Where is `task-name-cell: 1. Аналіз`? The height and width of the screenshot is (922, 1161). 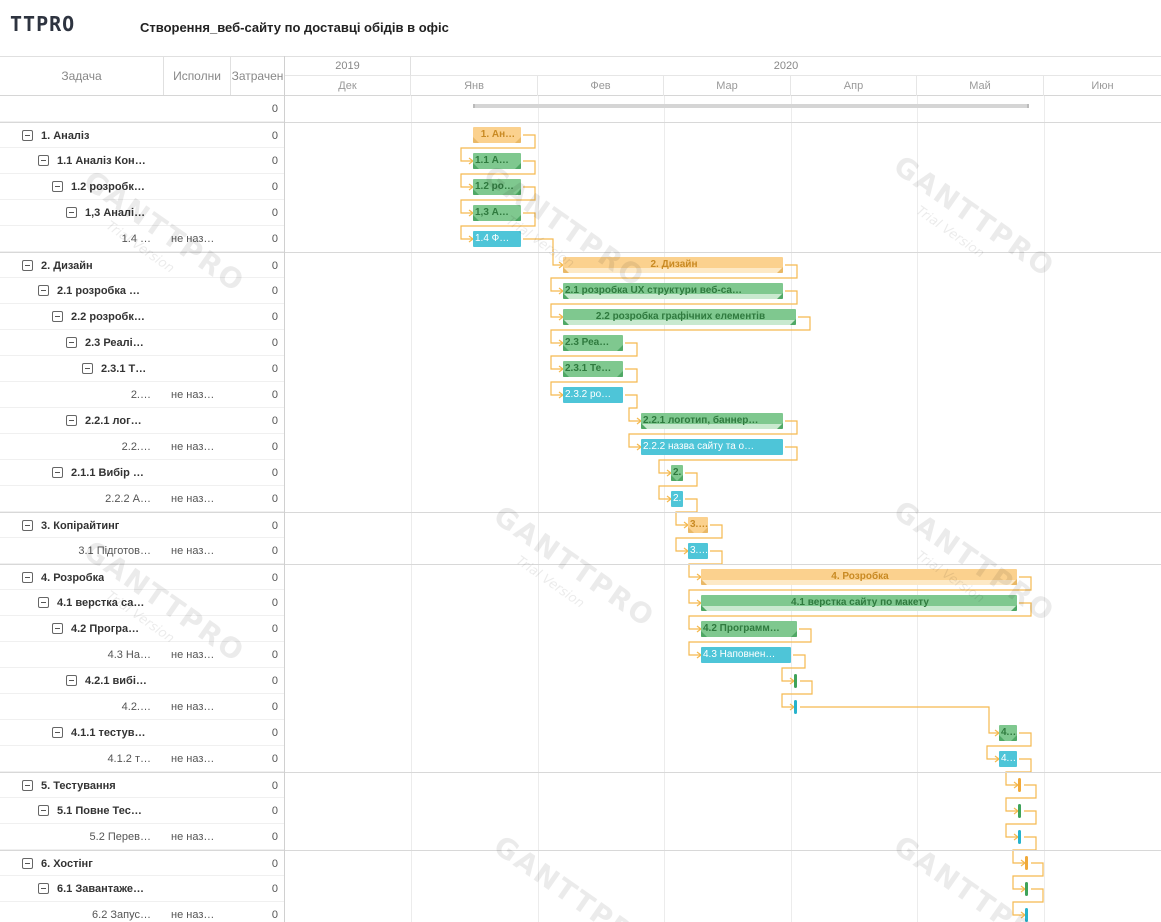 task-name-cell: 1. Аналіз is located at coordinates (55, 136).